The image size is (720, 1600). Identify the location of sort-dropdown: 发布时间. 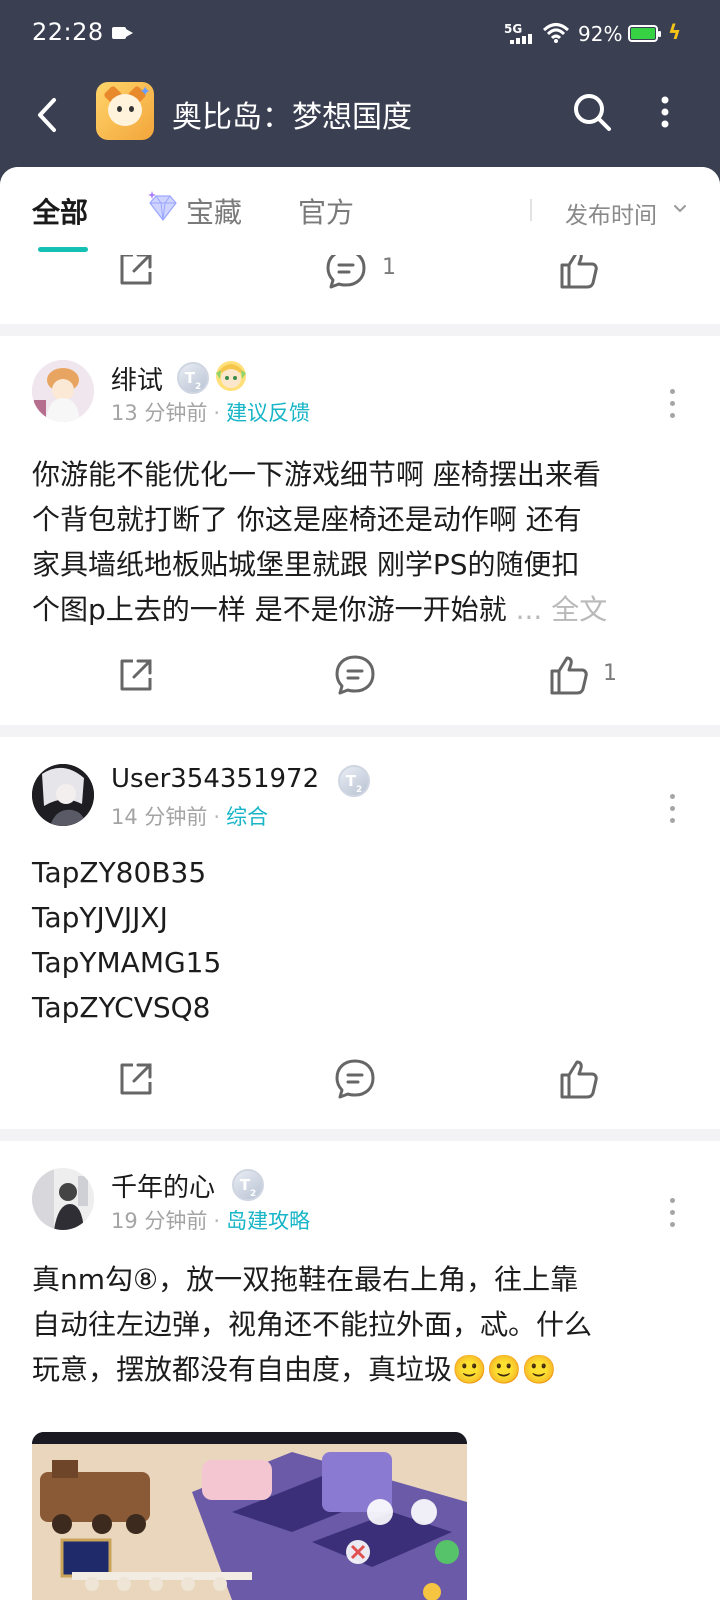
(611, 213).